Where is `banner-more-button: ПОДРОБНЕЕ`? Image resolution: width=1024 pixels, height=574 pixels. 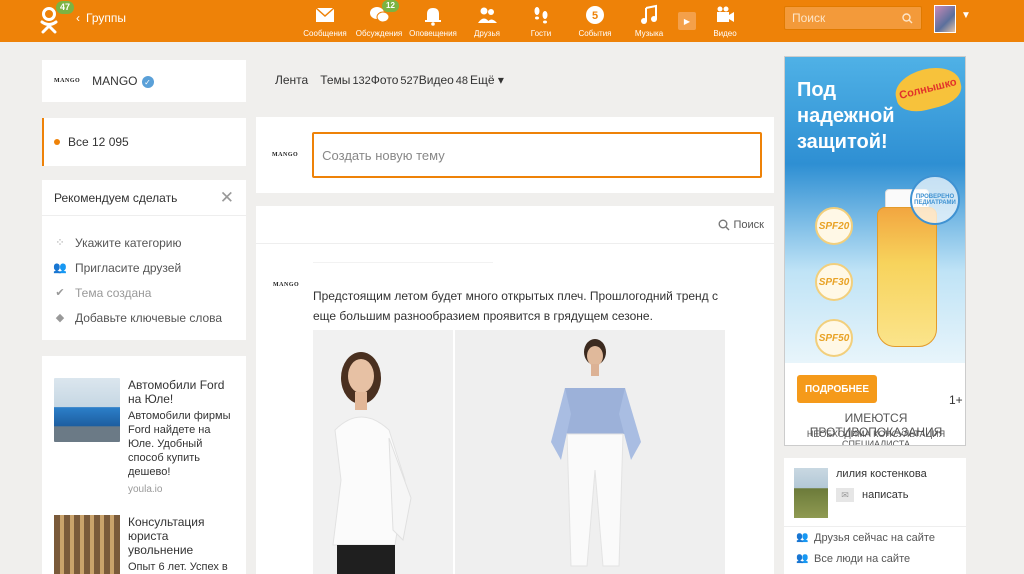
banner-more-button: ПОДРОБНЕЕ is located at coordinates (837, 389).